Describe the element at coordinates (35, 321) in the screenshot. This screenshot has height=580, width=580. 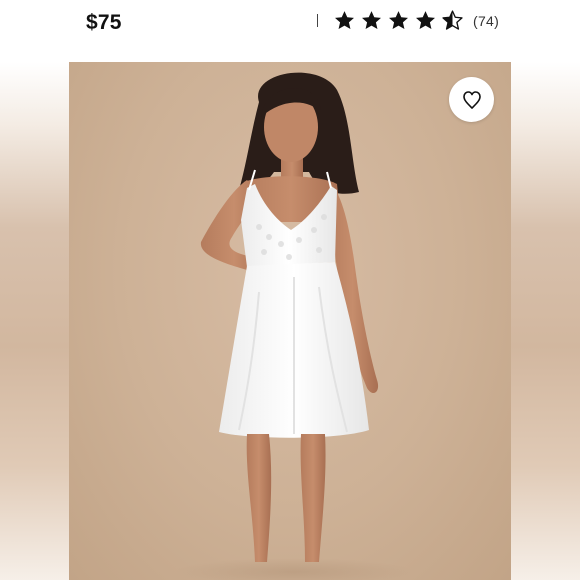
I see `photo-backdrop-left` at that location.